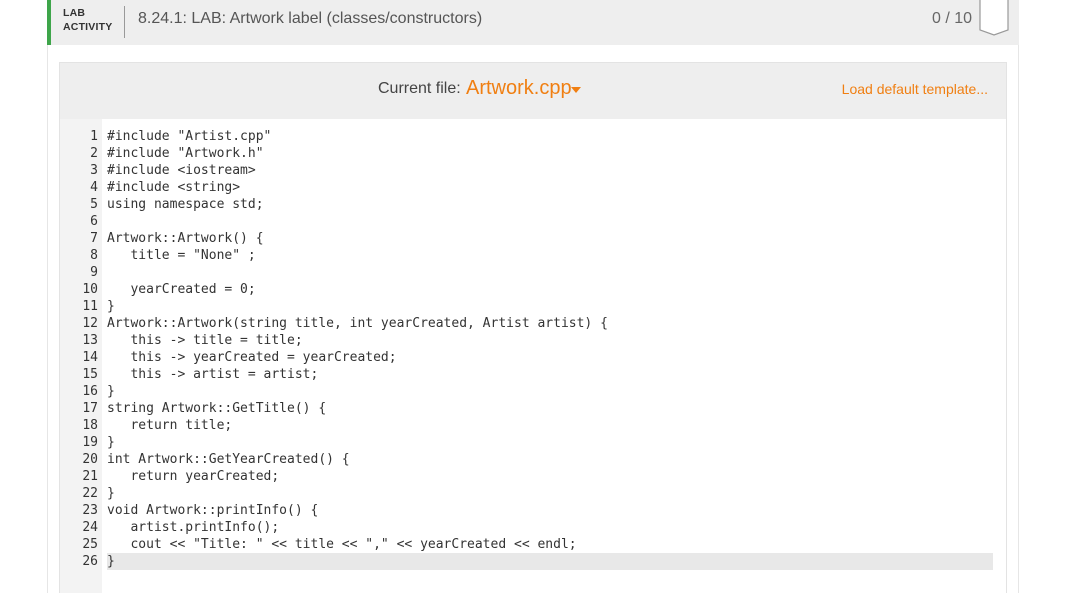 This screenshot has width=1070, height=593. Describe the element at coordinates (519, 88) in the screenshot. I see `current-file-select: Artwork.cpp` at that location.